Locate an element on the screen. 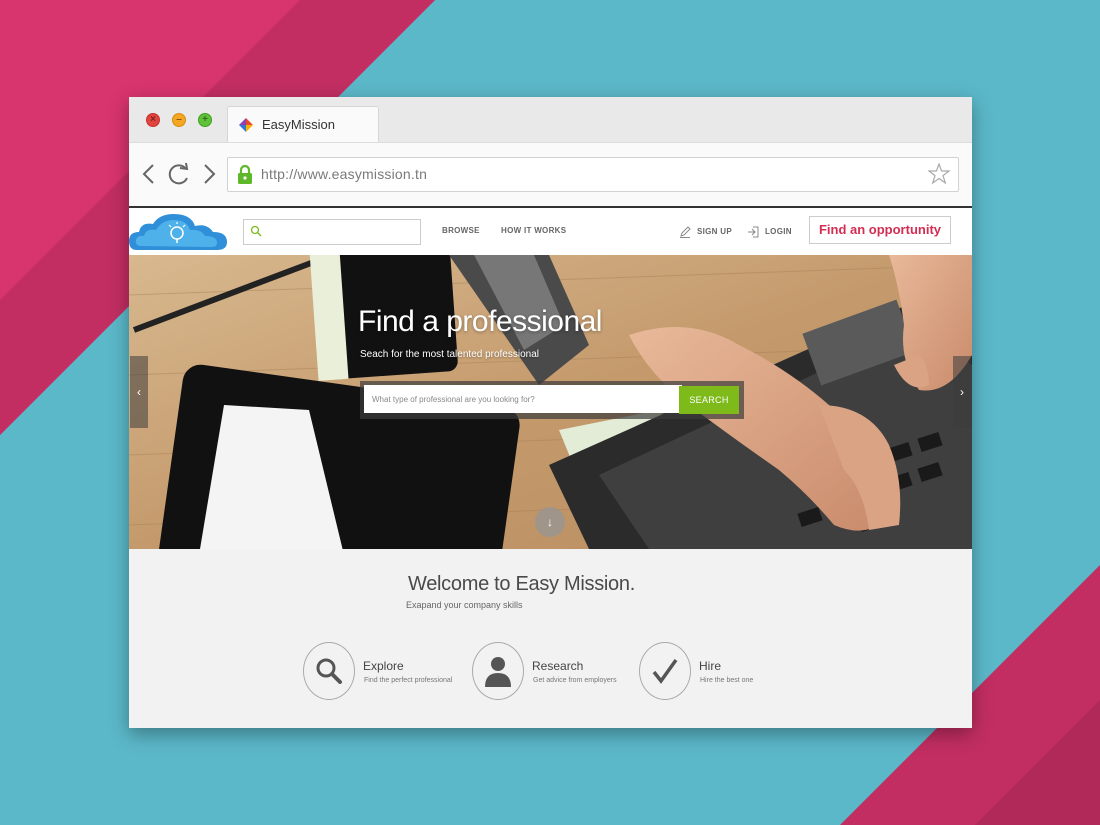 The height and width of the screenshot is (825, 1100). carousel-next-button: › is located at coordinates (962, 392).